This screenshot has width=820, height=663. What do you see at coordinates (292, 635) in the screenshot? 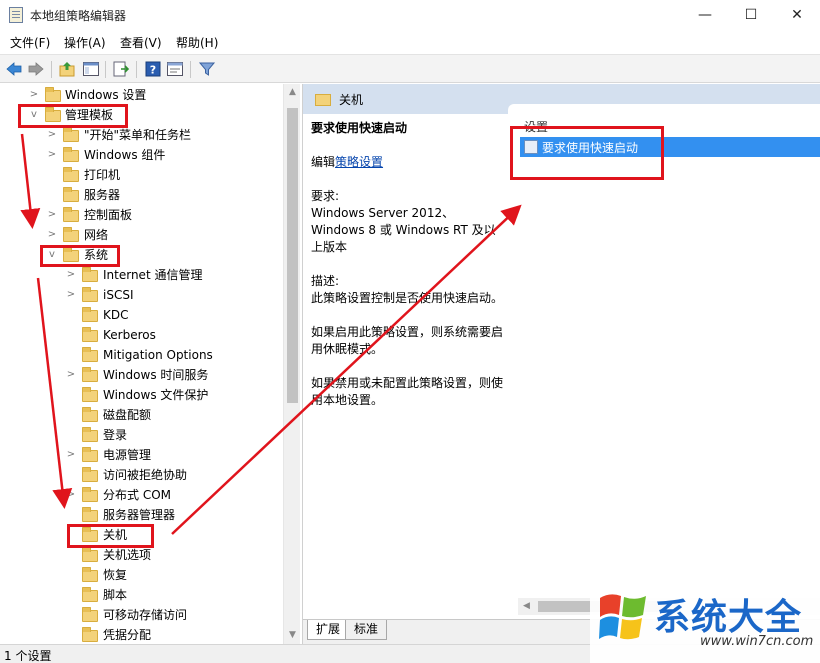
I see `scroll-down-icon: ▼` at bounding box center [292, 635].